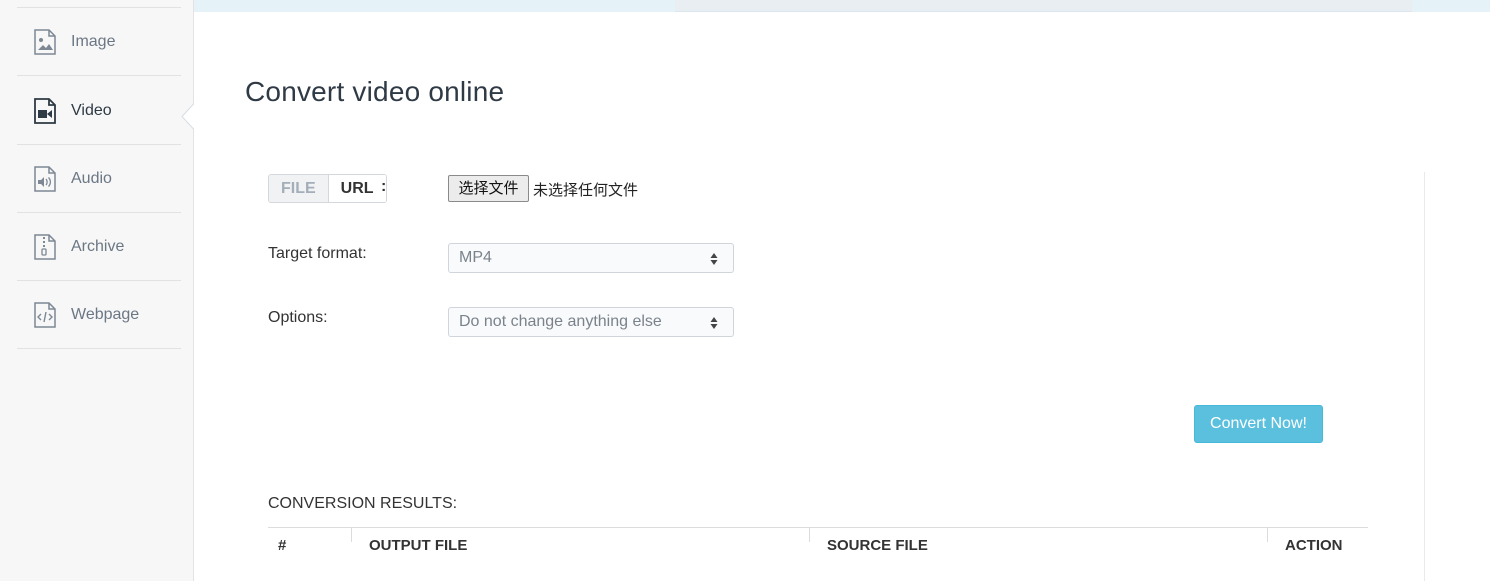 This screenshot has height=581, width=1490. I want to click on sidebar-item-image: Image, so click(99, 42).